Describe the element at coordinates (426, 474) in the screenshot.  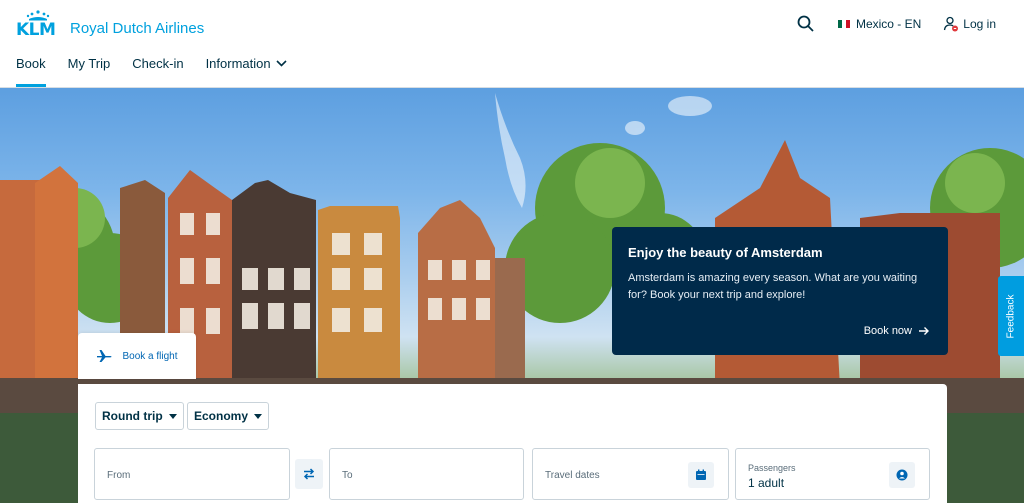
I see `to-field: To` at that location.